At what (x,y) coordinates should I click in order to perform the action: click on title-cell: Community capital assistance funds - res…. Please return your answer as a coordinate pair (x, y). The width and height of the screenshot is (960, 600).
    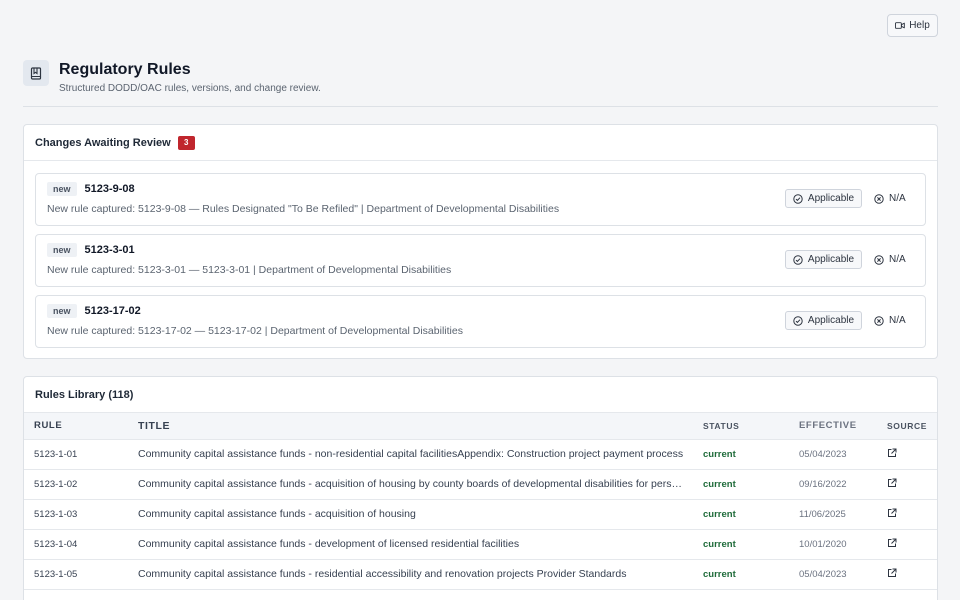
    Looking at the image, I should click on (382, 574).